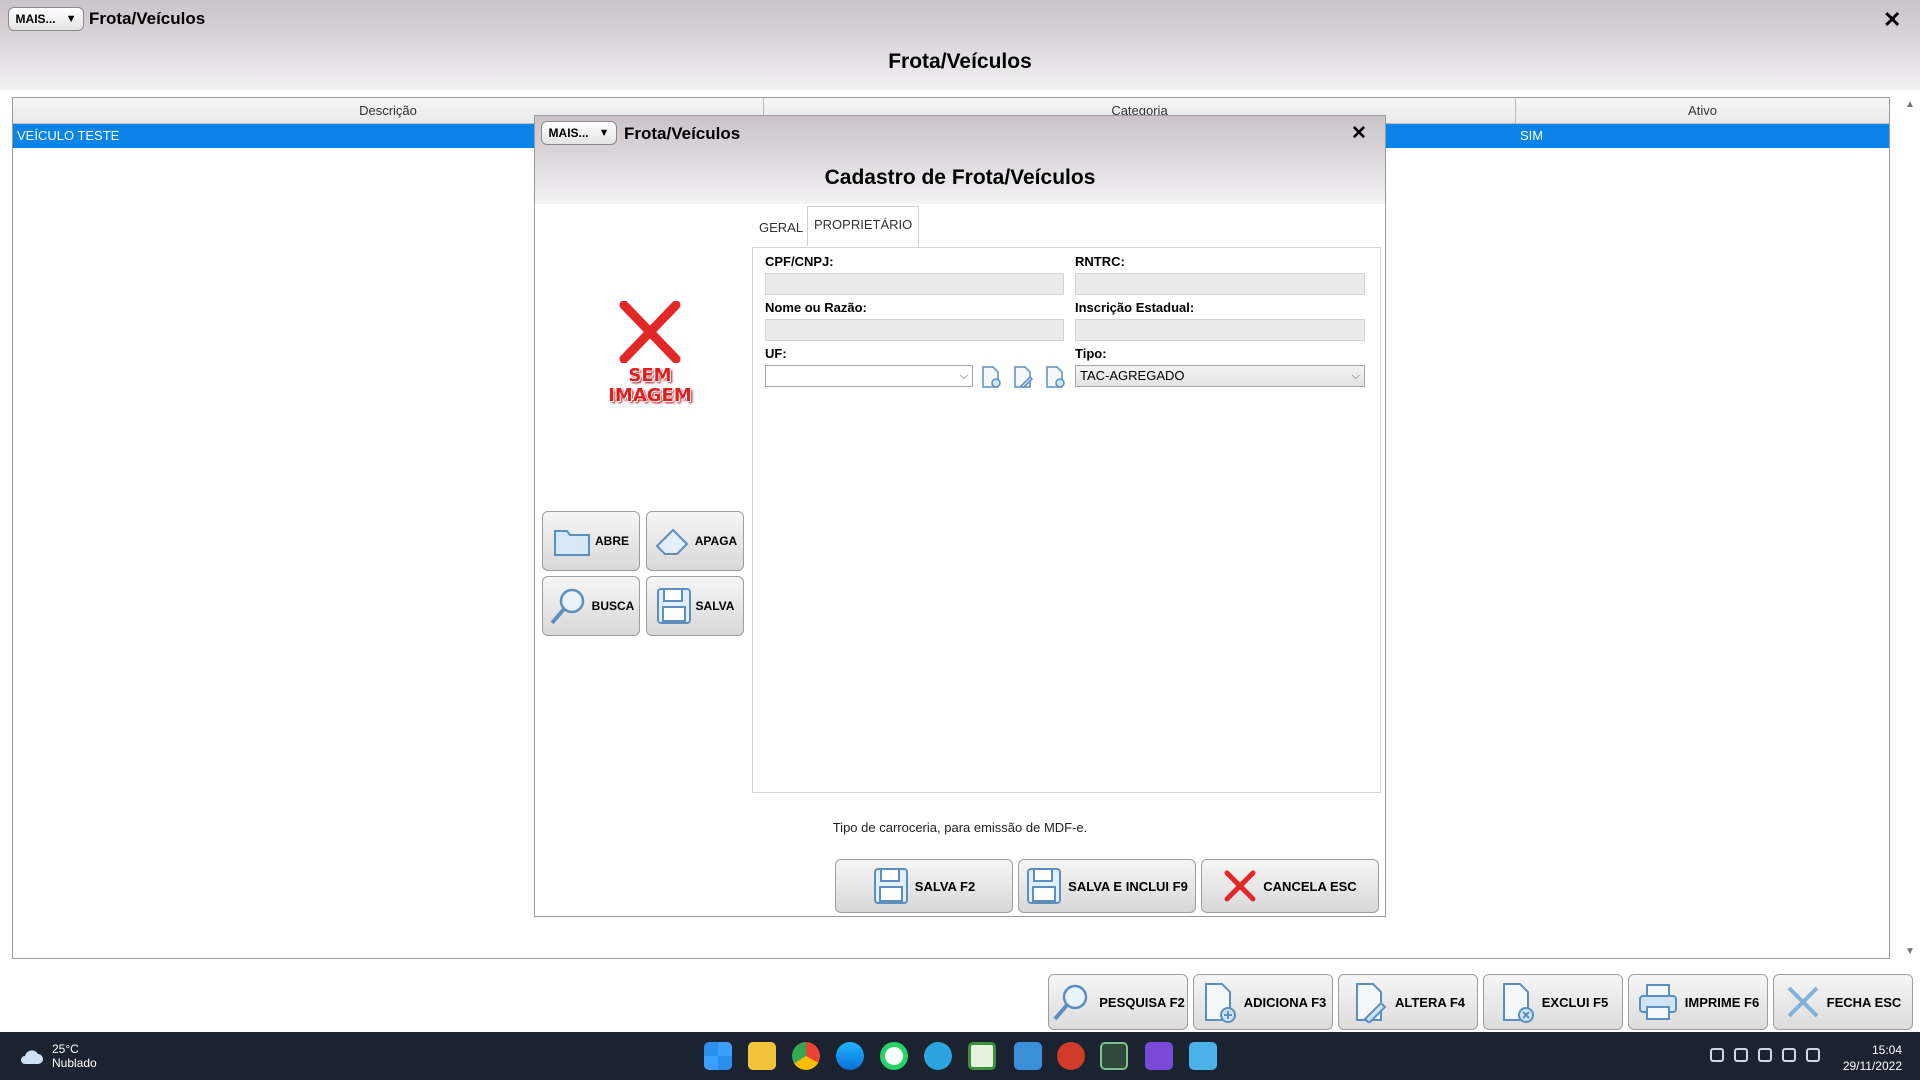 The height and width of the screenshot is (1080, 1920). What do you see at coordinates (1055, 377) in the screenshot?
I see `search-uf-icon` at bounding box center [1055, 377].